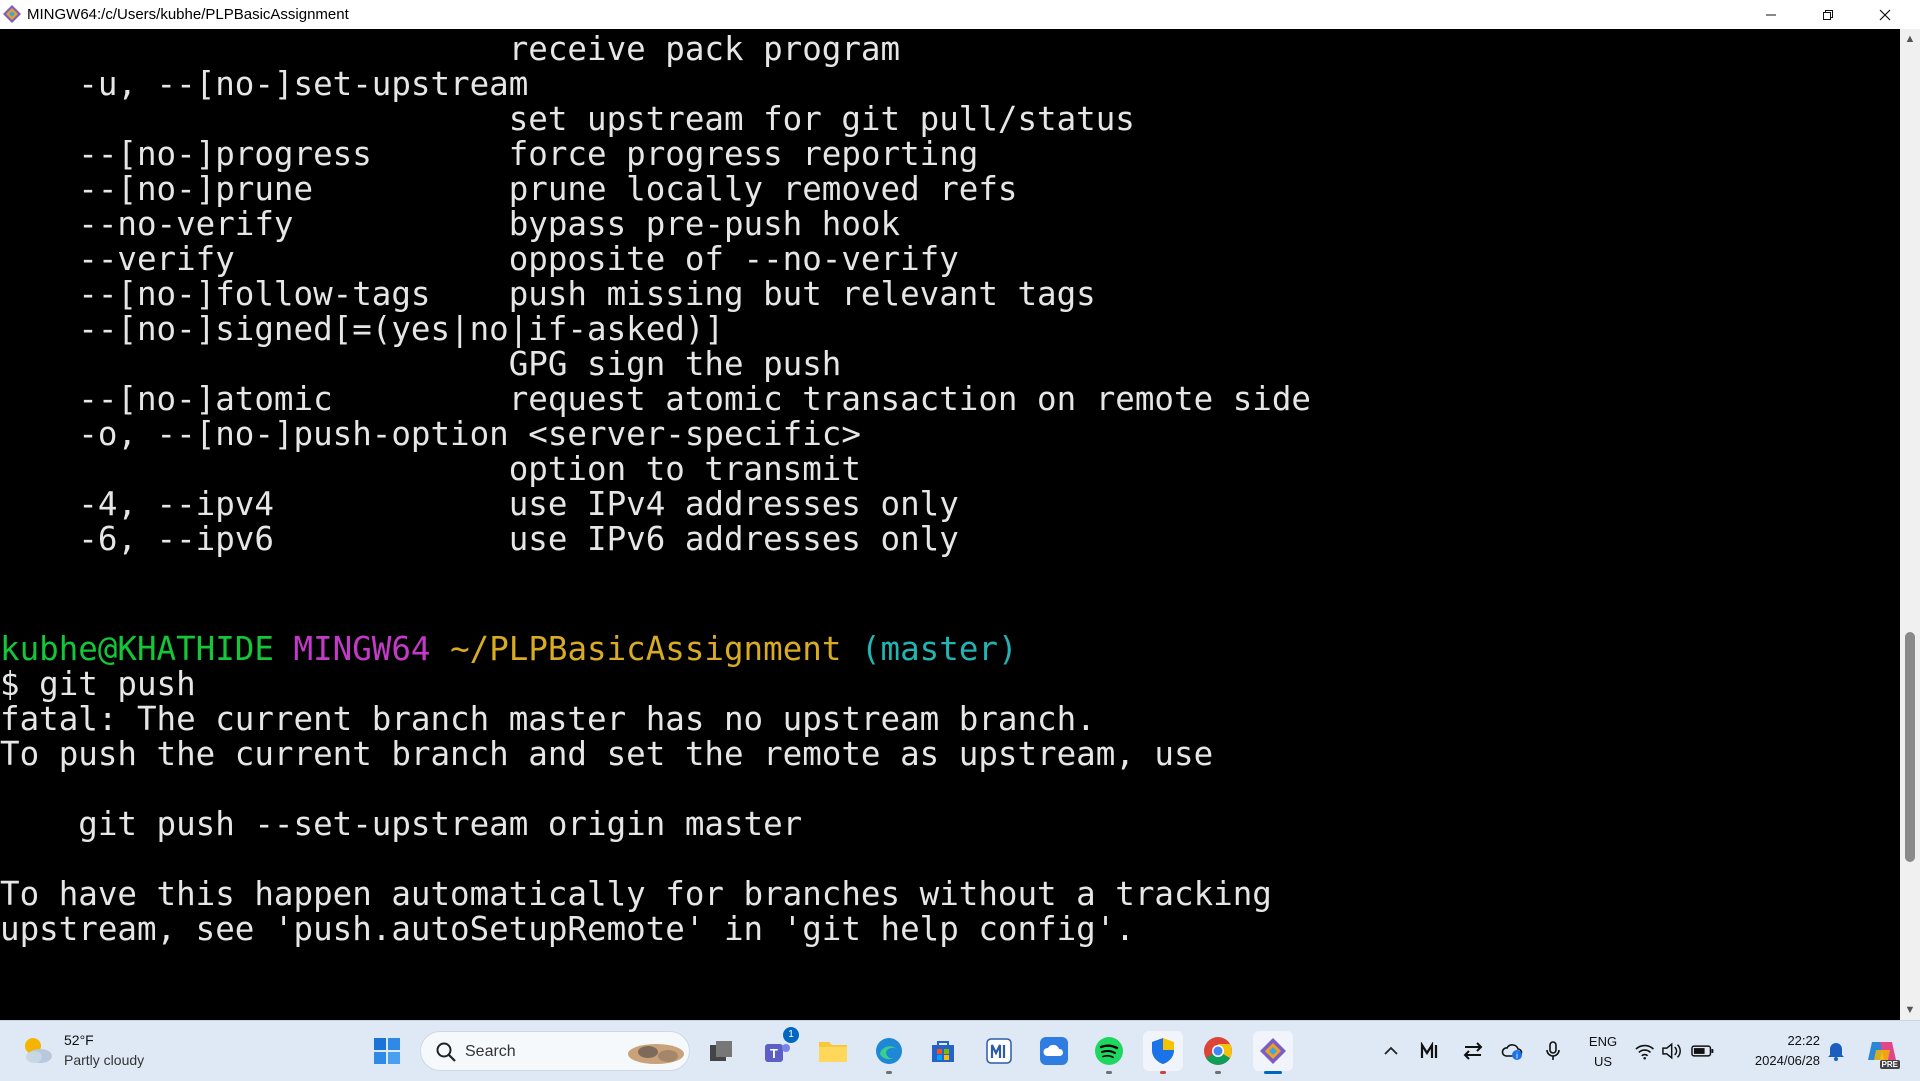 This screenshot has height=1081, width=1920. What do you see at coordinates (1603, 1041) in the screenshot?
I see `language-code: ENG` at bounding box center [1603, 1041].